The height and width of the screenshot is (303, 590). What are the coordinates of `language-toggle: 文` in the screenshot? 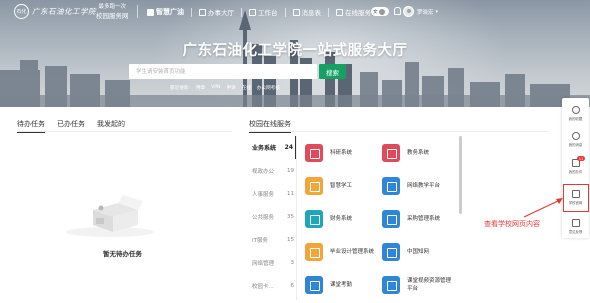 It's located at (380, 11).